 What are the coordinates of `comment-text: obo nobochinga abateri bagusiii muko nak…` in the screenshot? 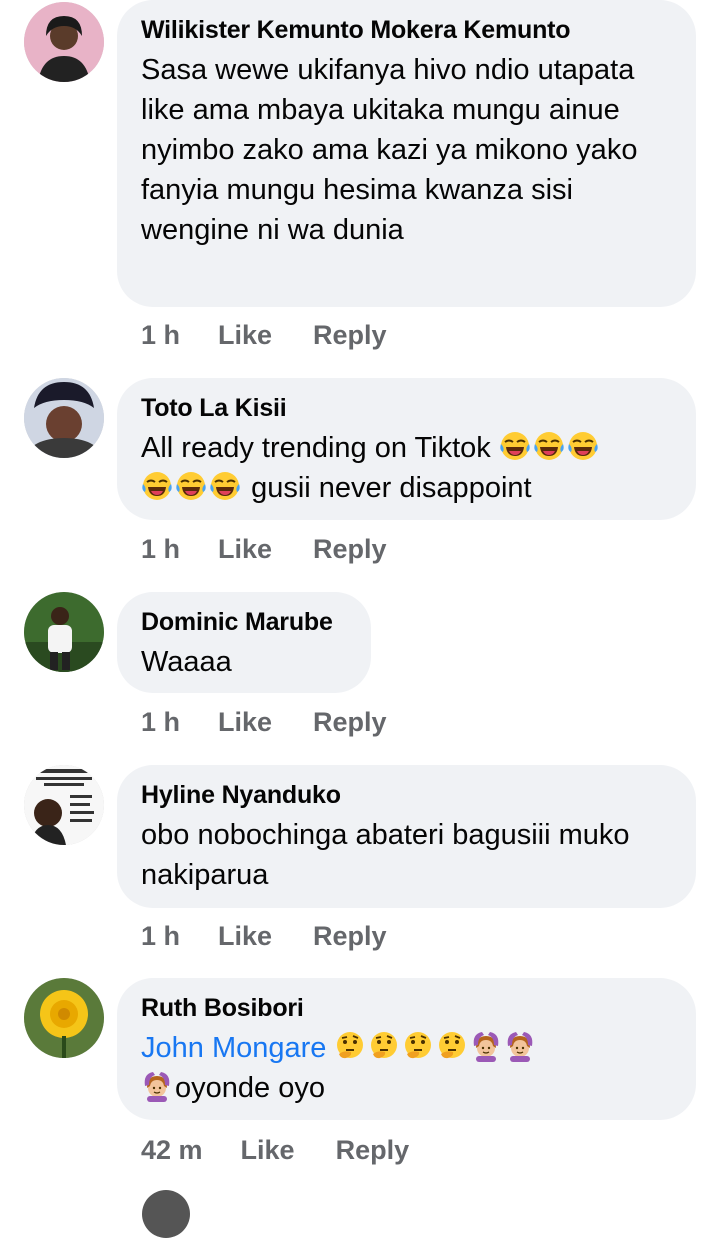 It's located at (385, 855).